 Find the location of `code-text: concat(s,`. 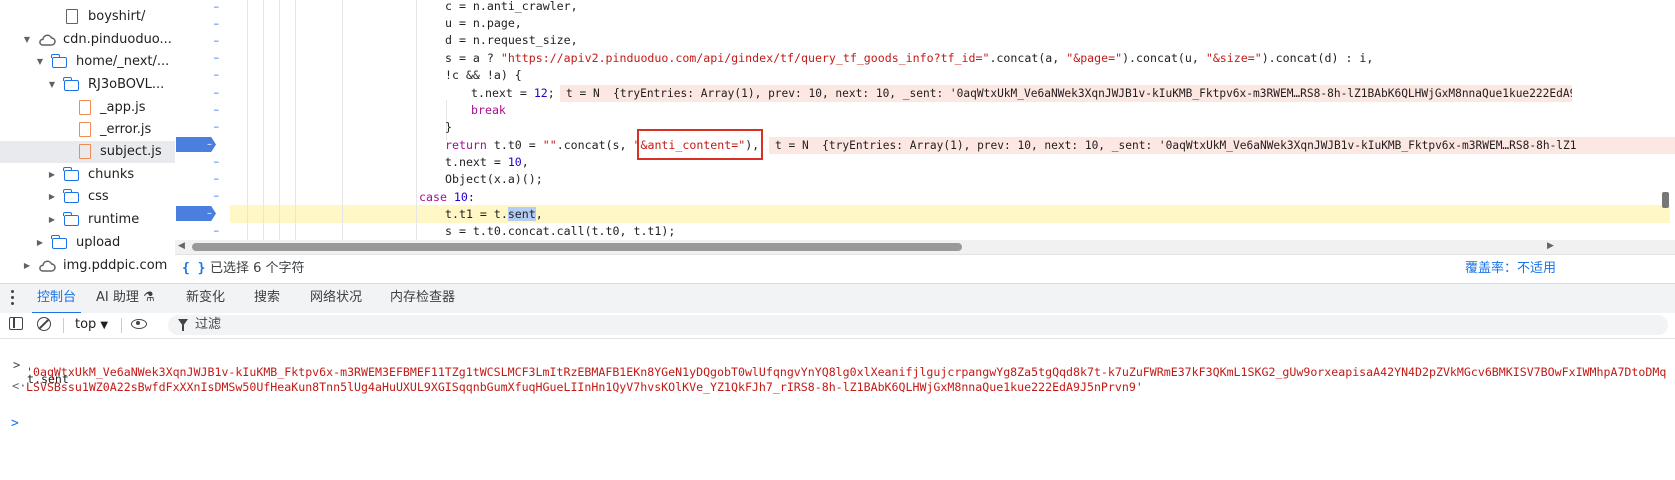

code-text: concat(s, is located at coordinates (598, 145).